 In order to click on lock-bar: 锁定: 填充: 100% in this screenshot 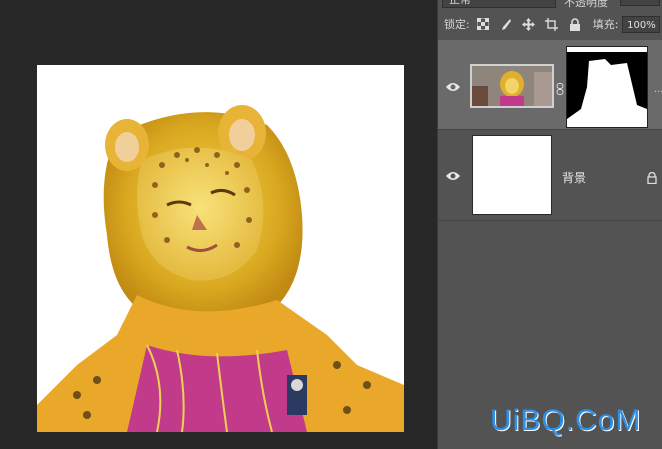, I will do `click(550, 24)`.